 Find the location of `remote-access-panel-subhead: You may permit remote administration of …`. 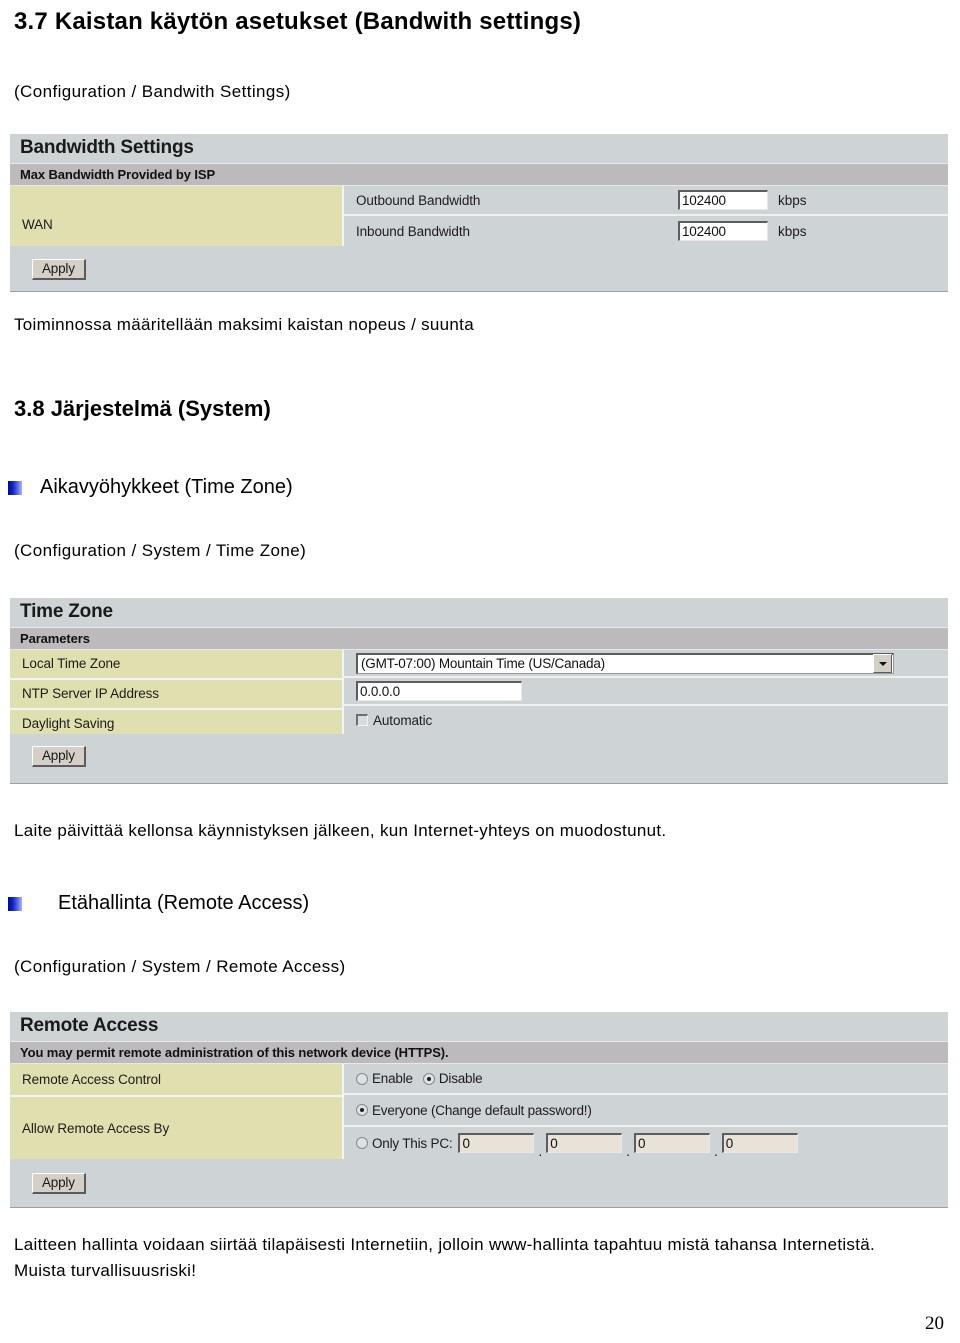

remote-access-panel-subhead: You may permit remote administration of … is located at coordinates (479, 1052).